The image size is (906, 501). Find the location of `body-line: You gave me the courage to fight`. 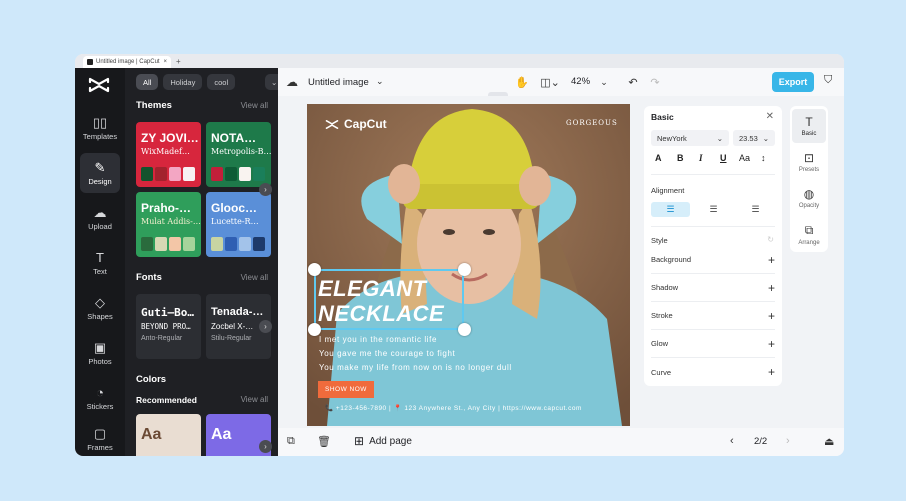

body-line: You gave me the courage to fight is located at coordinates (387, 353).